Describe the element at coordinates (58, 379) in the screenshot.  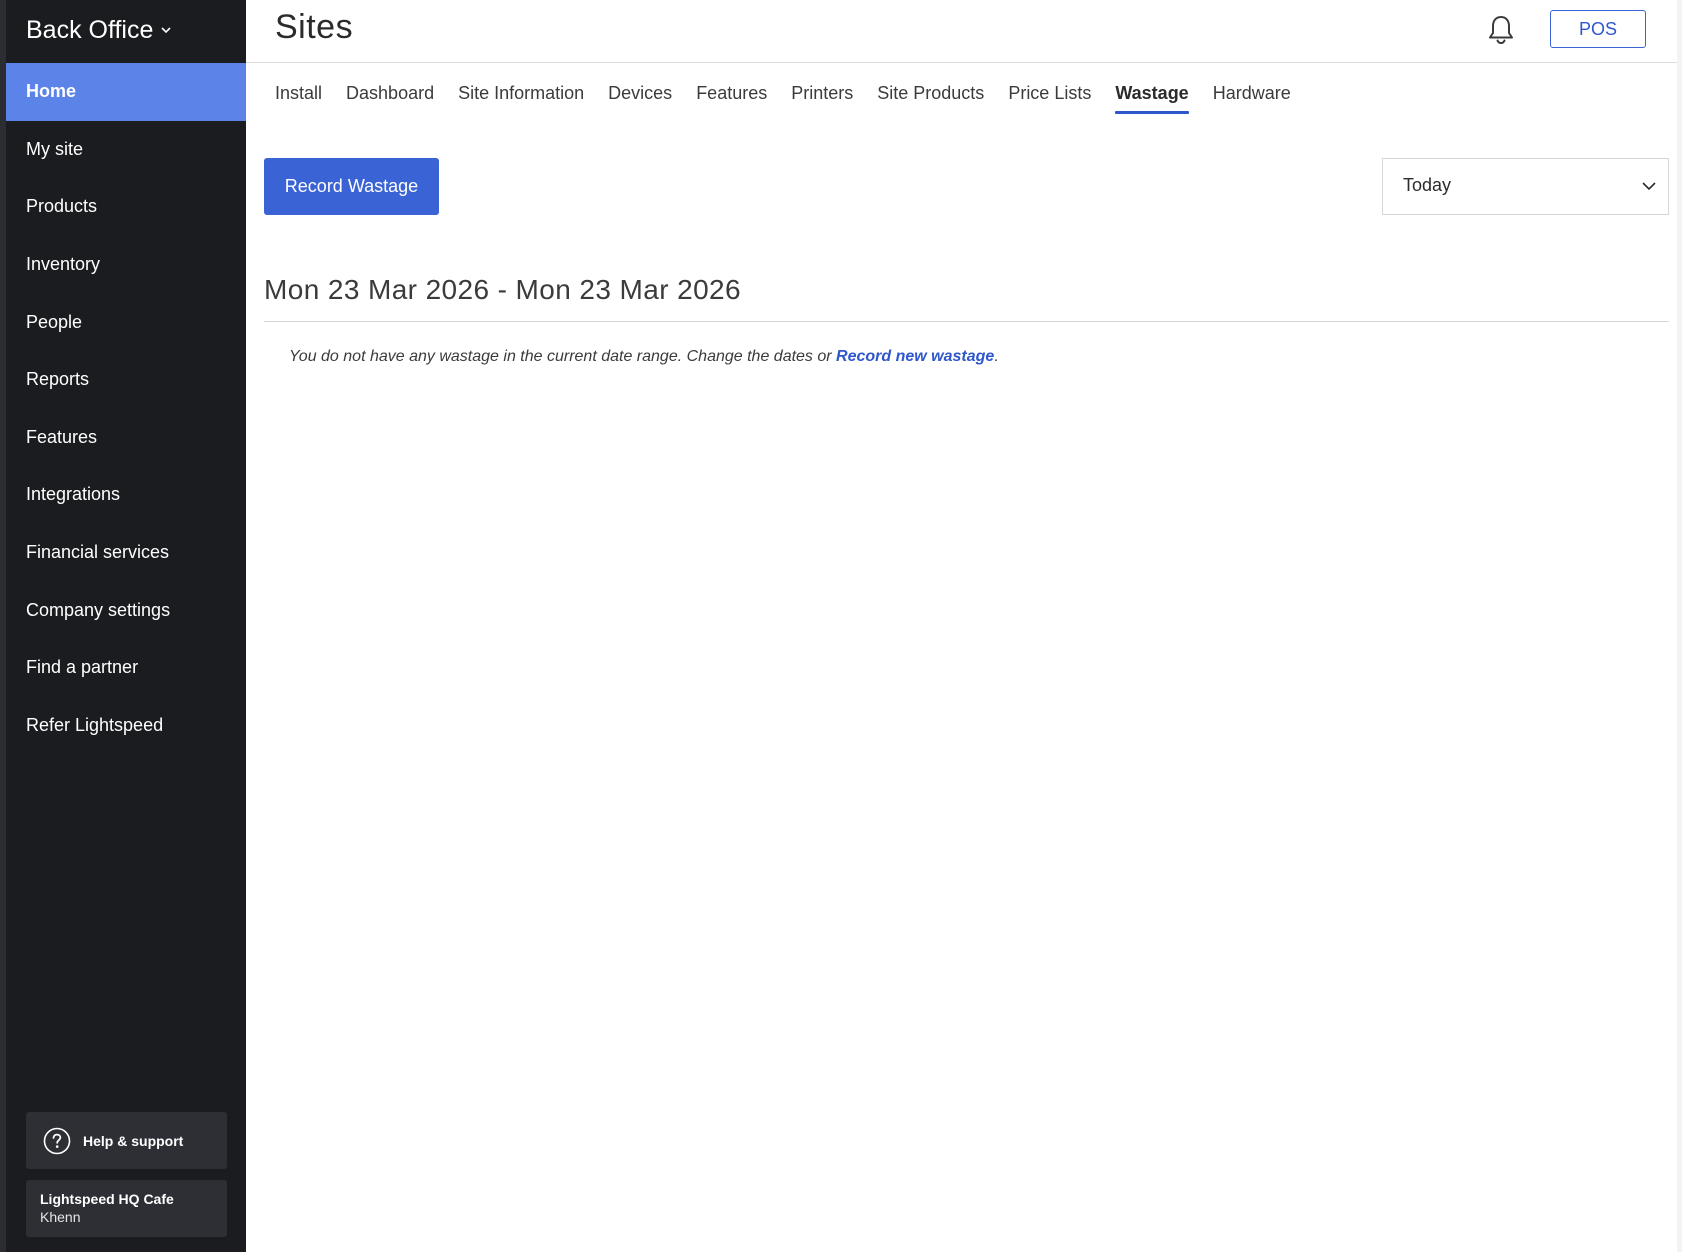
I see `sidebar-item-label: Reports` at that location.